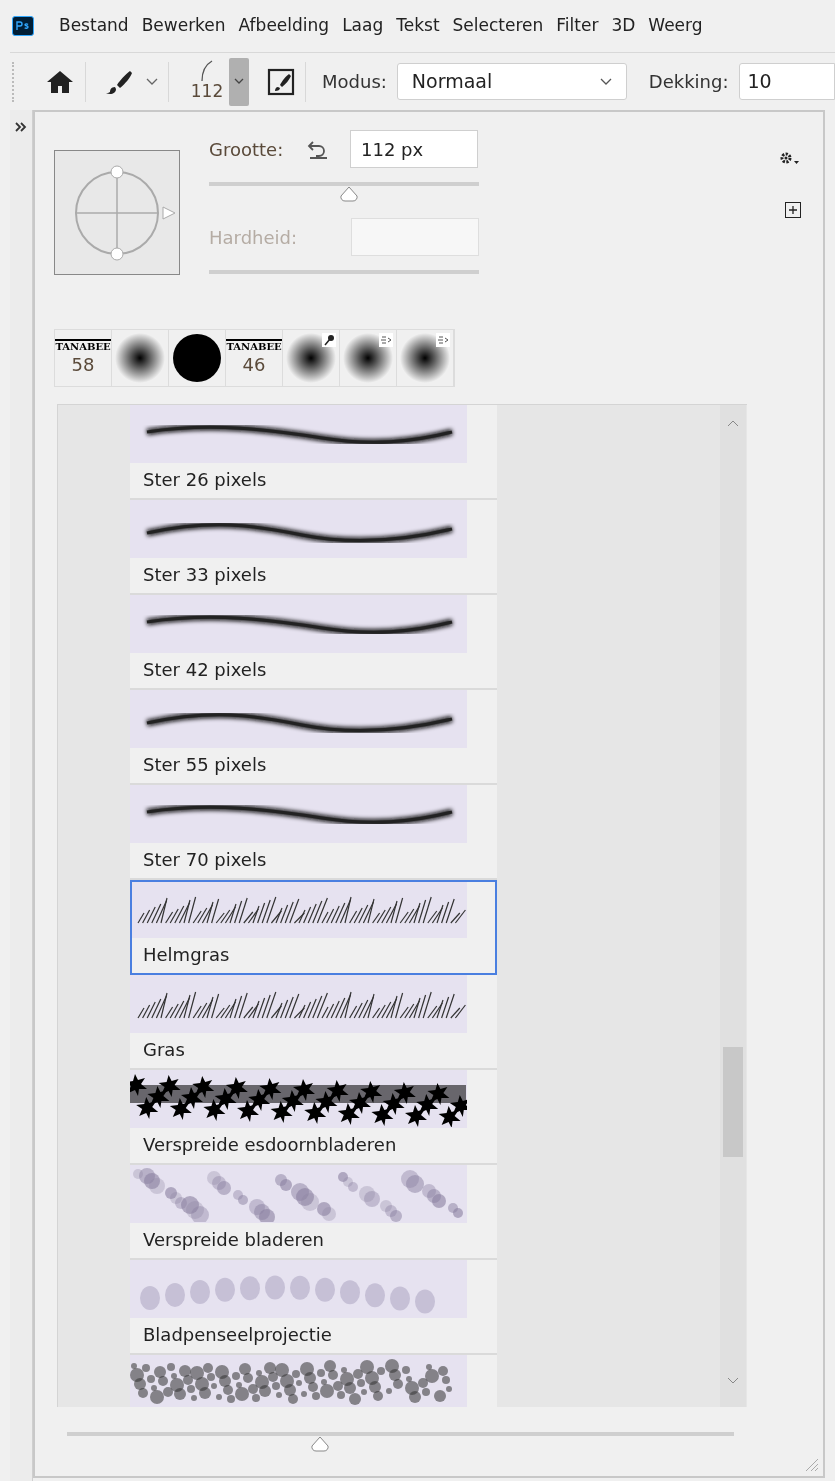 The image size is (835, 1481). What do you see at coordinates (238, 1335) in the screenshot?
I see `brush-preset-name: Bladpenseelprojectie` at bounding box center [238, 1335].